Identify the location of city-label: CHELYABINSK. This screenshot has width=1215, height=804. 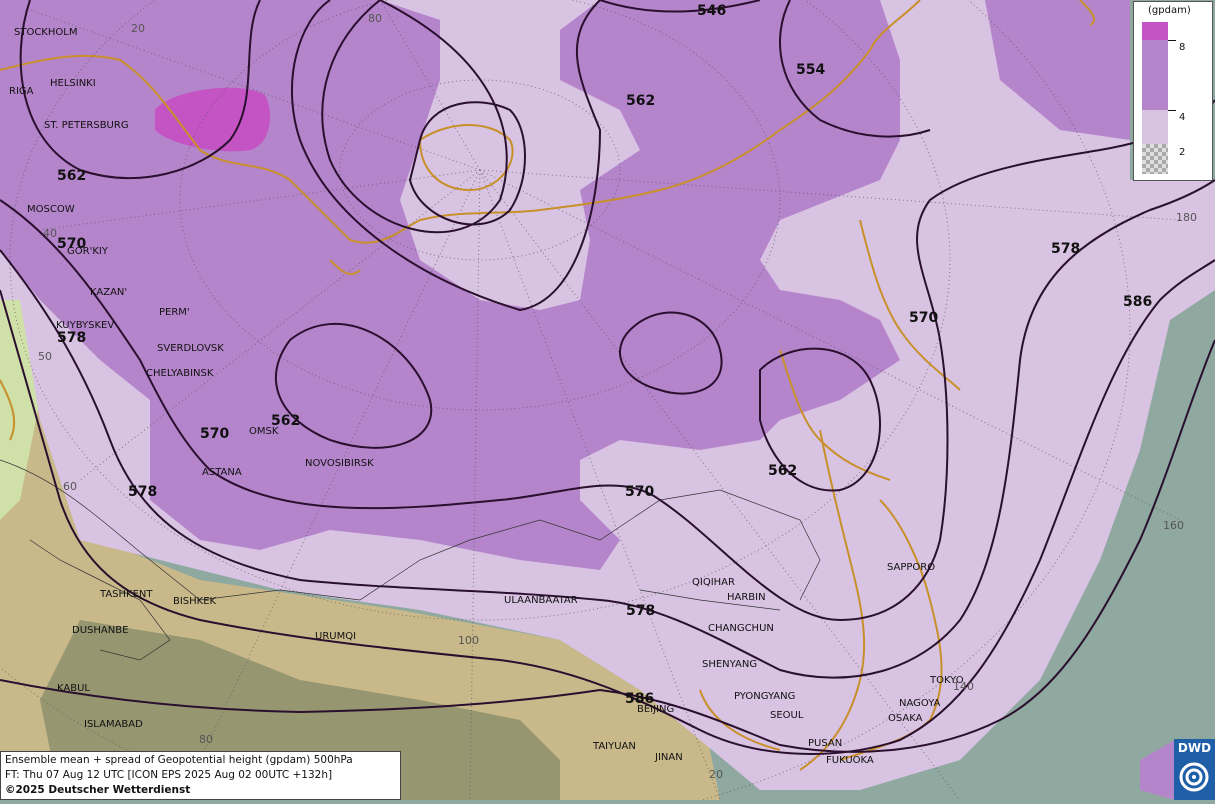
(180, 373).